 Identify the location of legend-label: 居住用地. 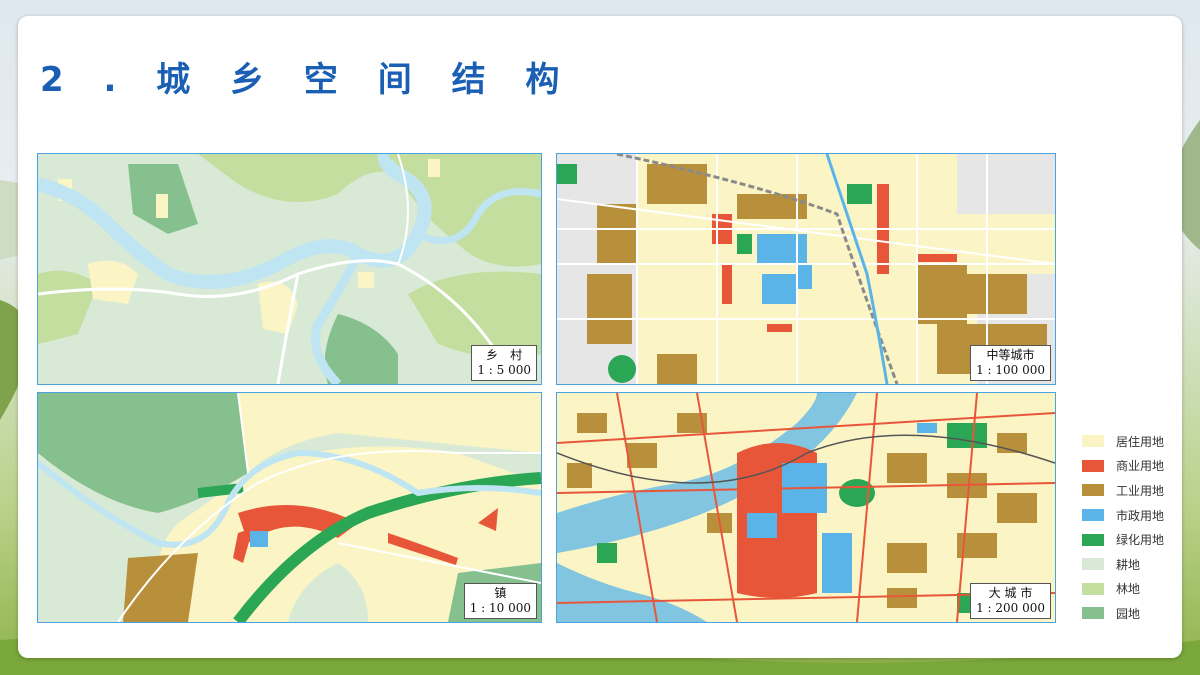
(1140, 441).